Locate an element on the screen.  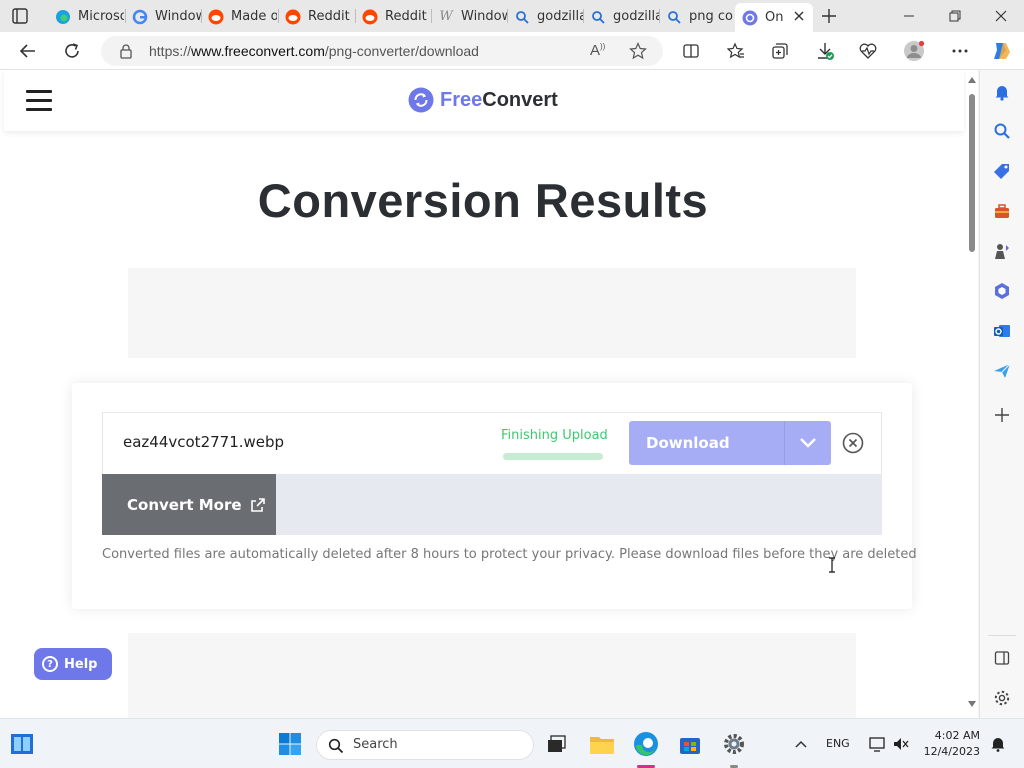
notification-center-icon is located at coordinates (998, 744).